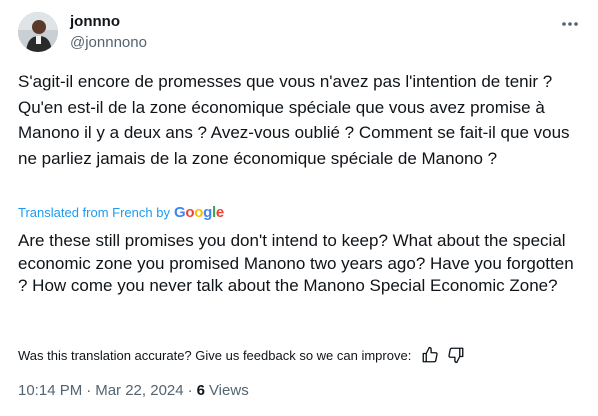  I want to click on author-name: jonnno, so click(108, 22).